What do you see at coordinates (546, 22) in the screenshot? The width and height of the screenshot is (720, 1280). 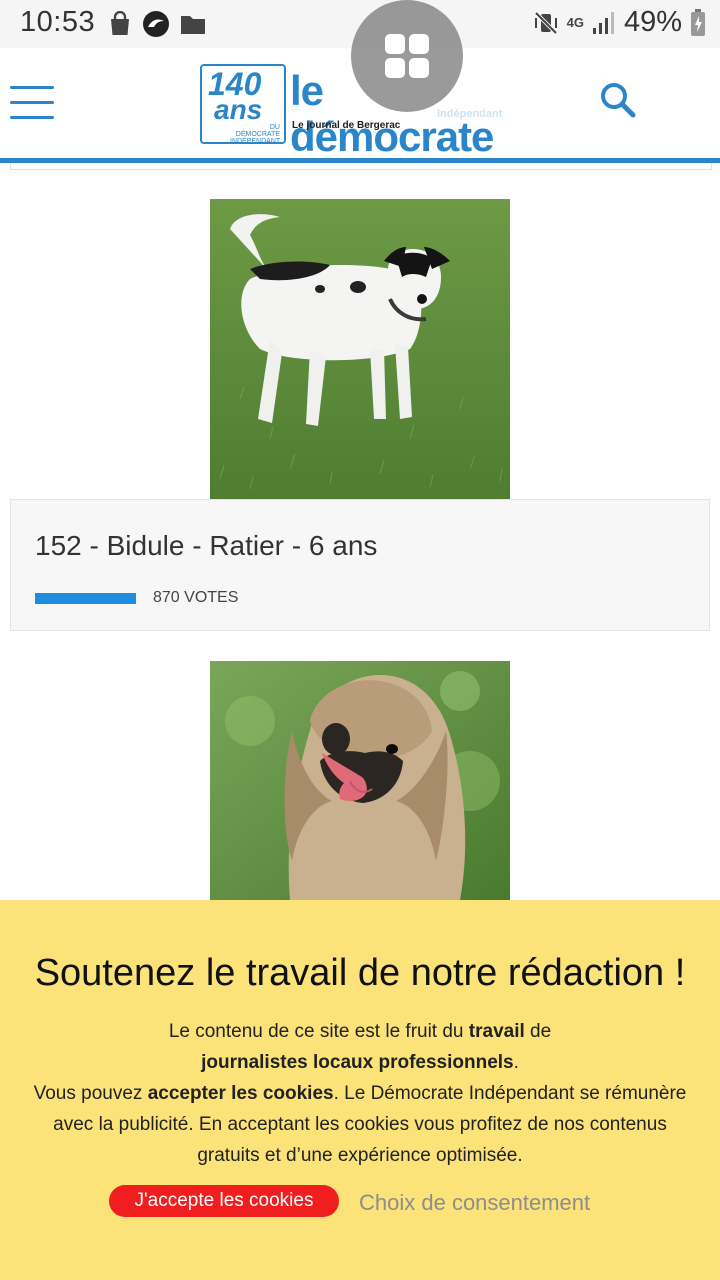 I see `vibrate-mute-icon` at bounding box center [546, 22].